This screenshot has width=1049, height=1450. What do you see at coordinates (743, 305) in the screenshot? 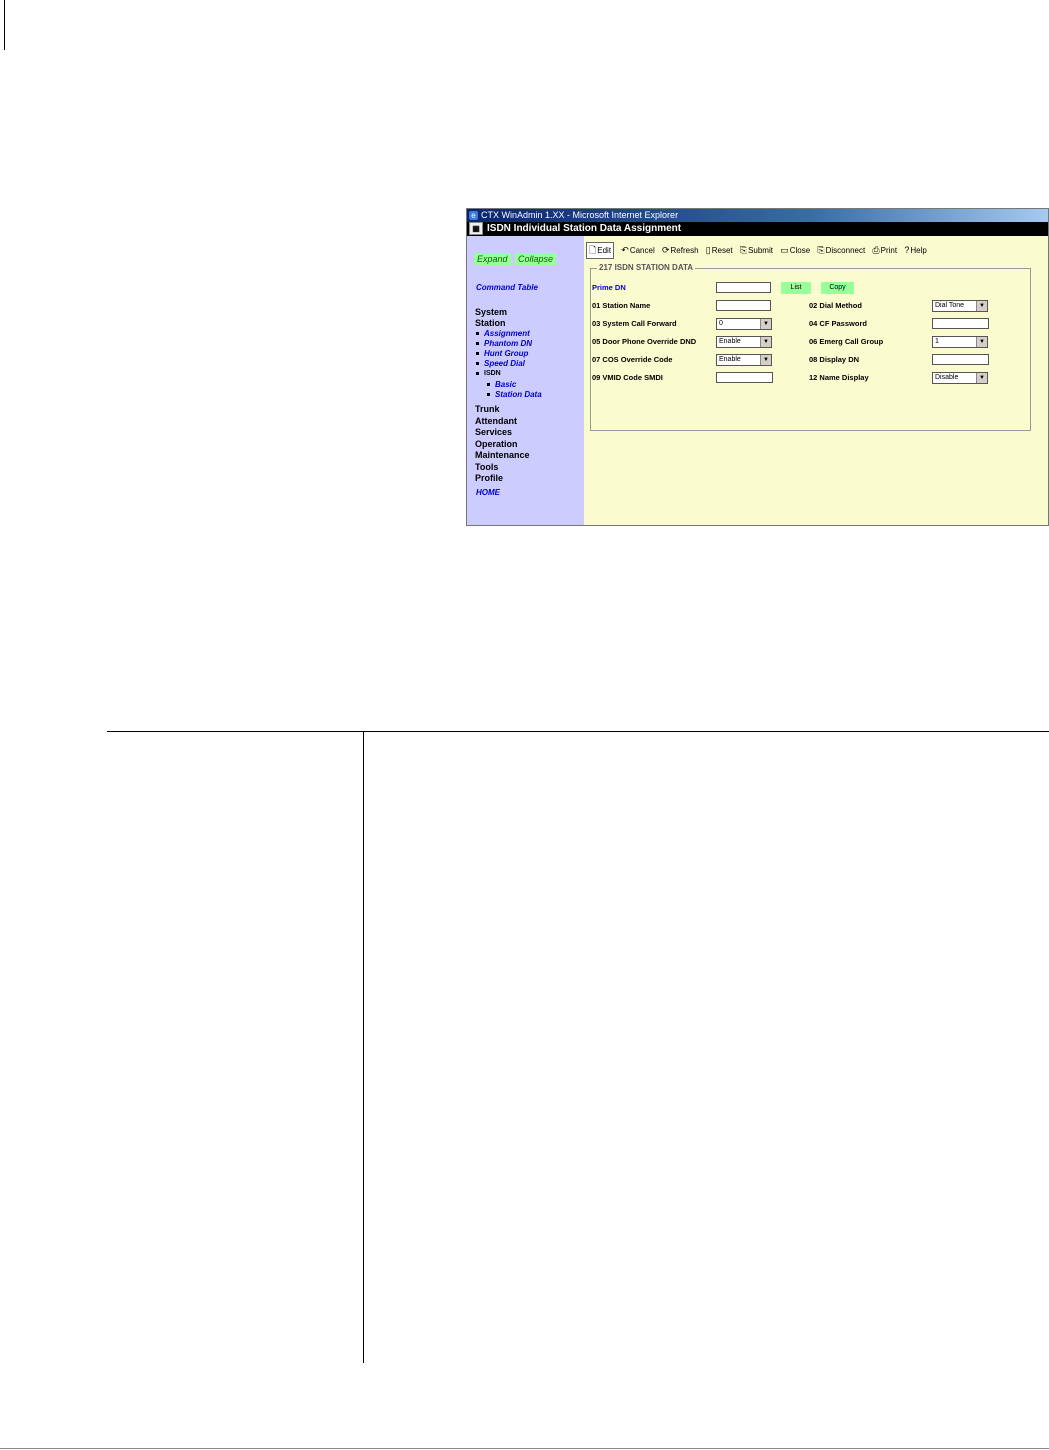
I see `station-name-input` at bounding box center [743, 305].